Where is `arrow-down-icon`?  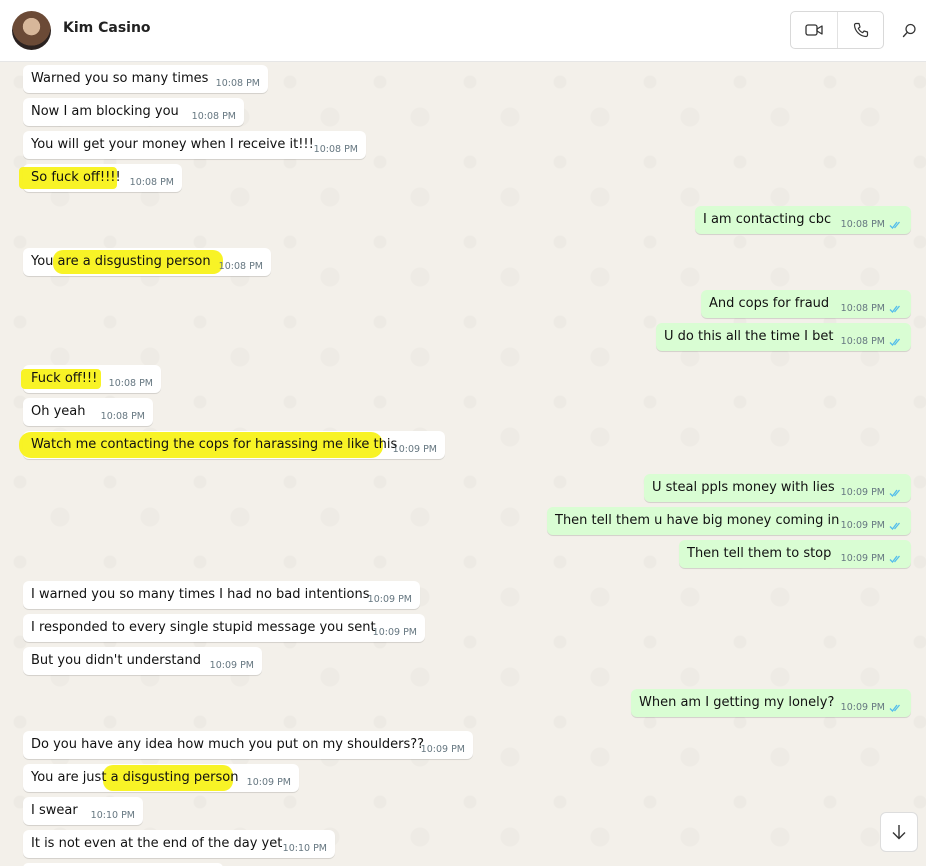 arrow-down-icon is located at coordinates (899, 832).